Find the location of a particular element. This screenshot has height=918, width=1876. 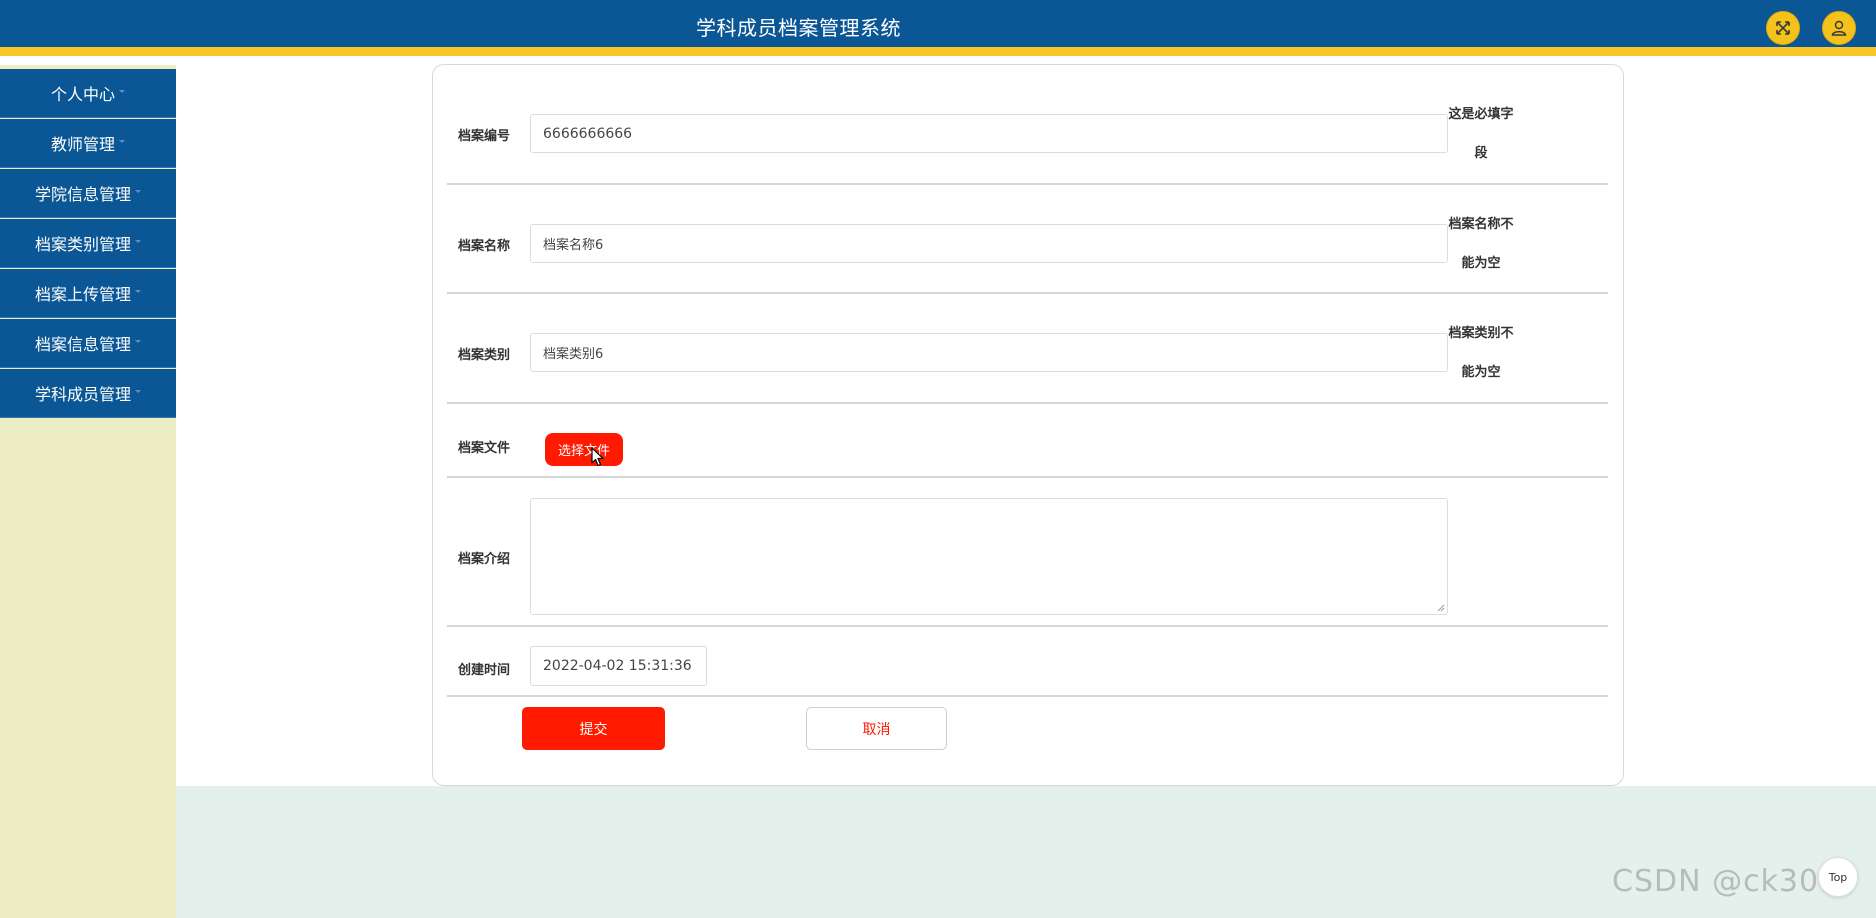

cancel-button: 取消 is located at coordinates (876, 728).